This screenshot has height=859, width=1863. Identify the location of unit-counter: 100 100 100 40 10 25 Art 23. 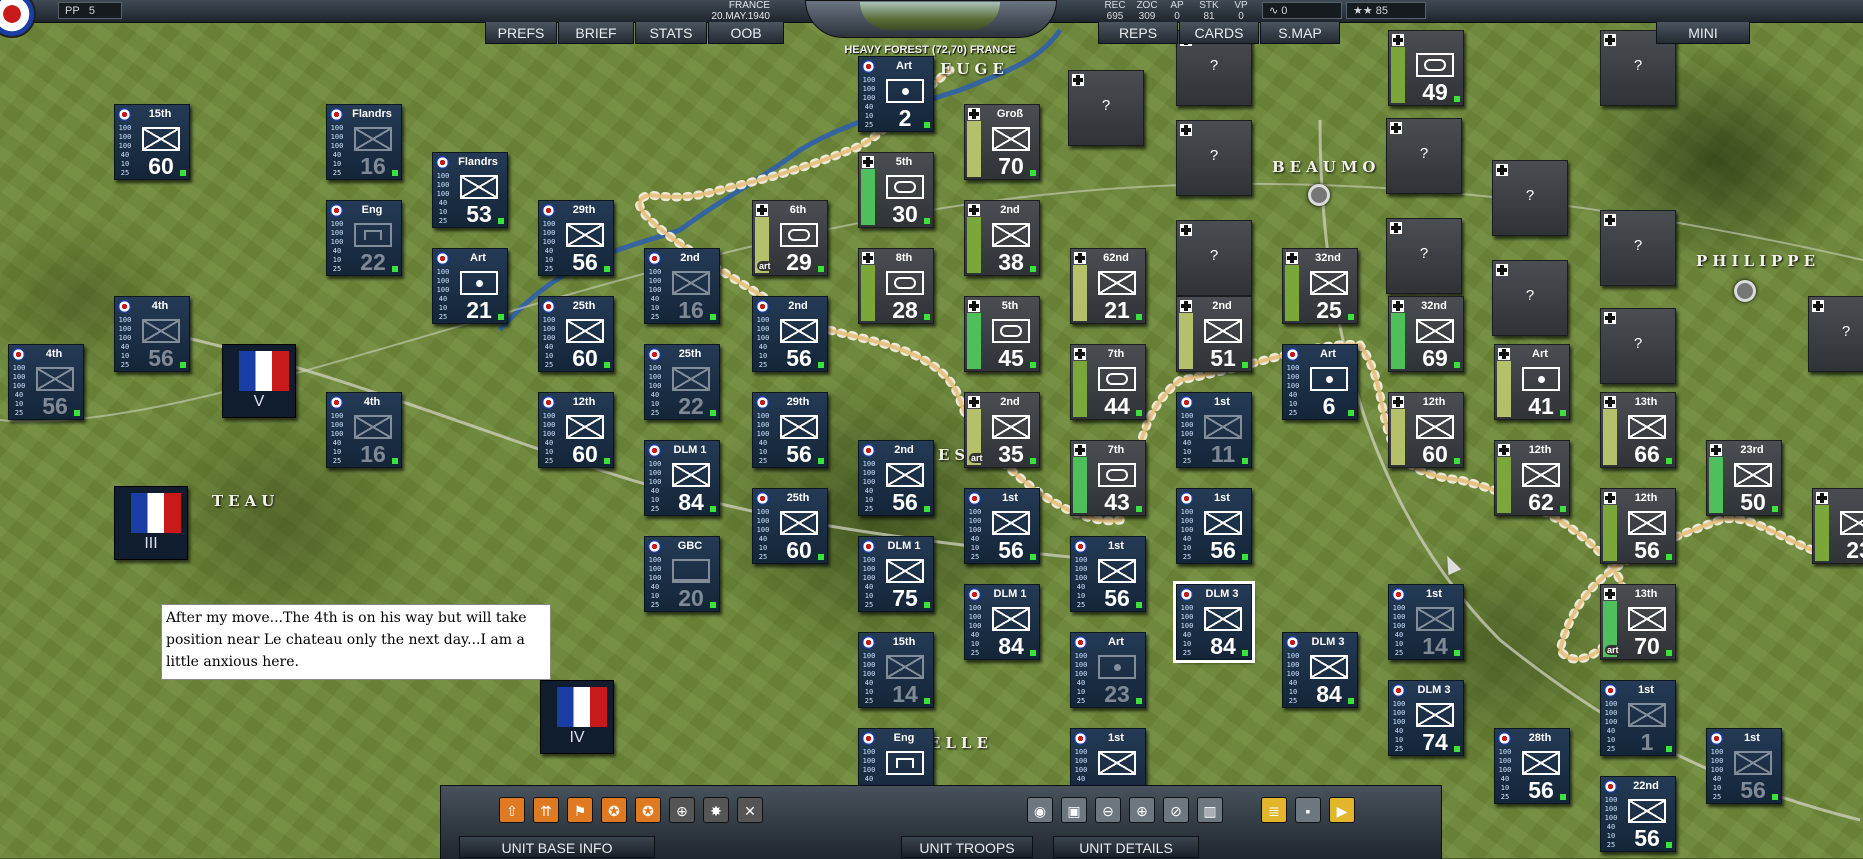
(1108, 670).